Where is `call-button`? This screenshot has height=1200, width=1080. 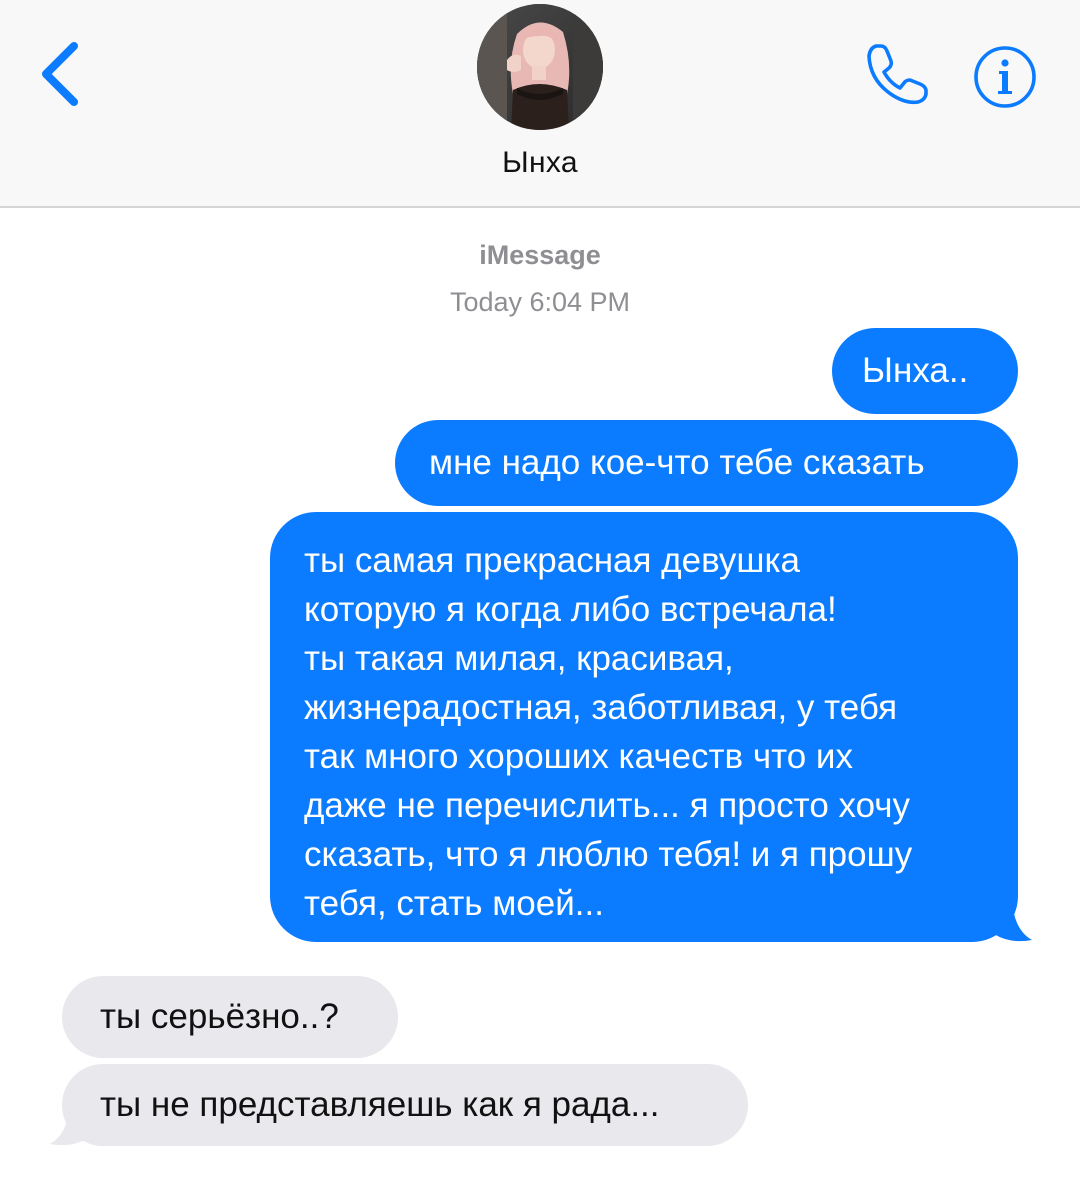
call-button is located at coordinates (897, 75).